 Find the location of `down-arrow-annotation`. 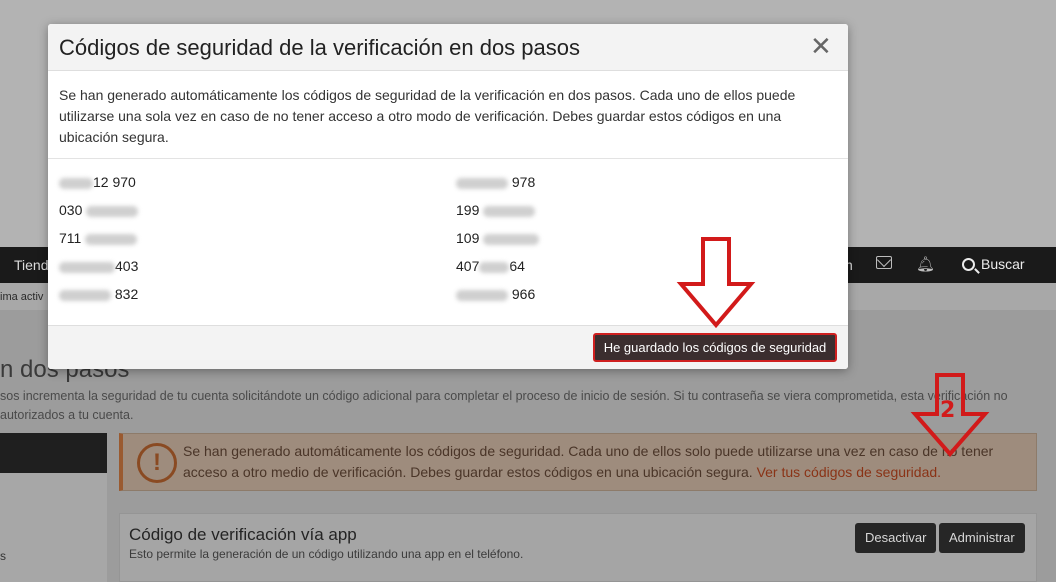

down-arrow-annotation is located at coordinates (716, 283).